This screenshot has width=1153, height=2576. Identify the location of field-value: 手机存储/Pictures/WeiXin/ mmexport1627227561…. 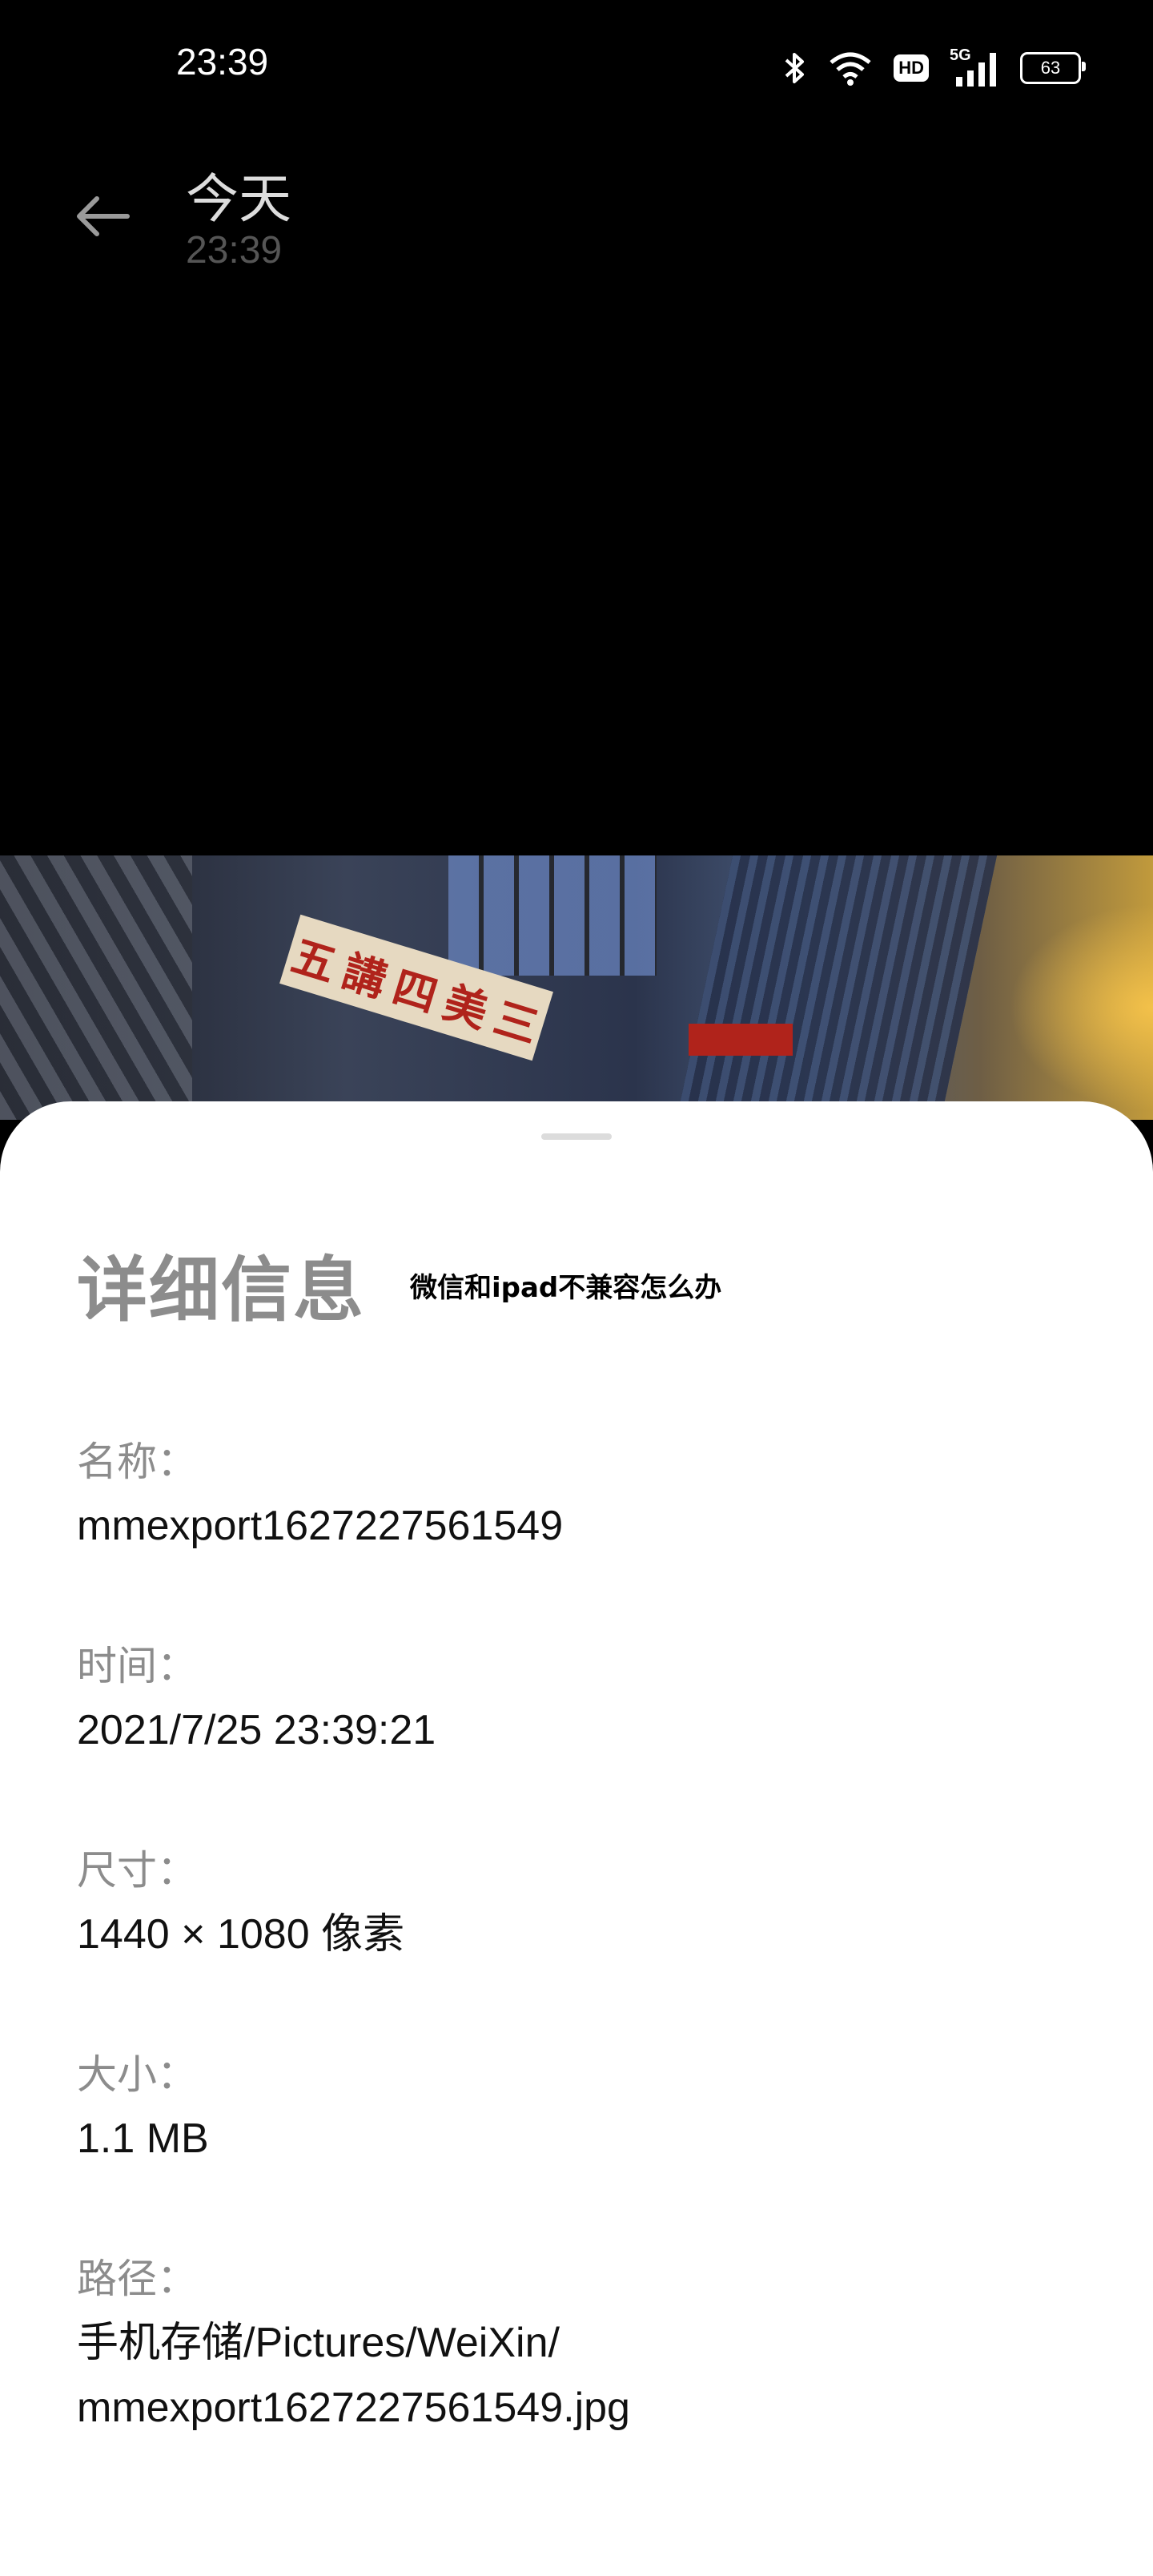
(578, 2375).